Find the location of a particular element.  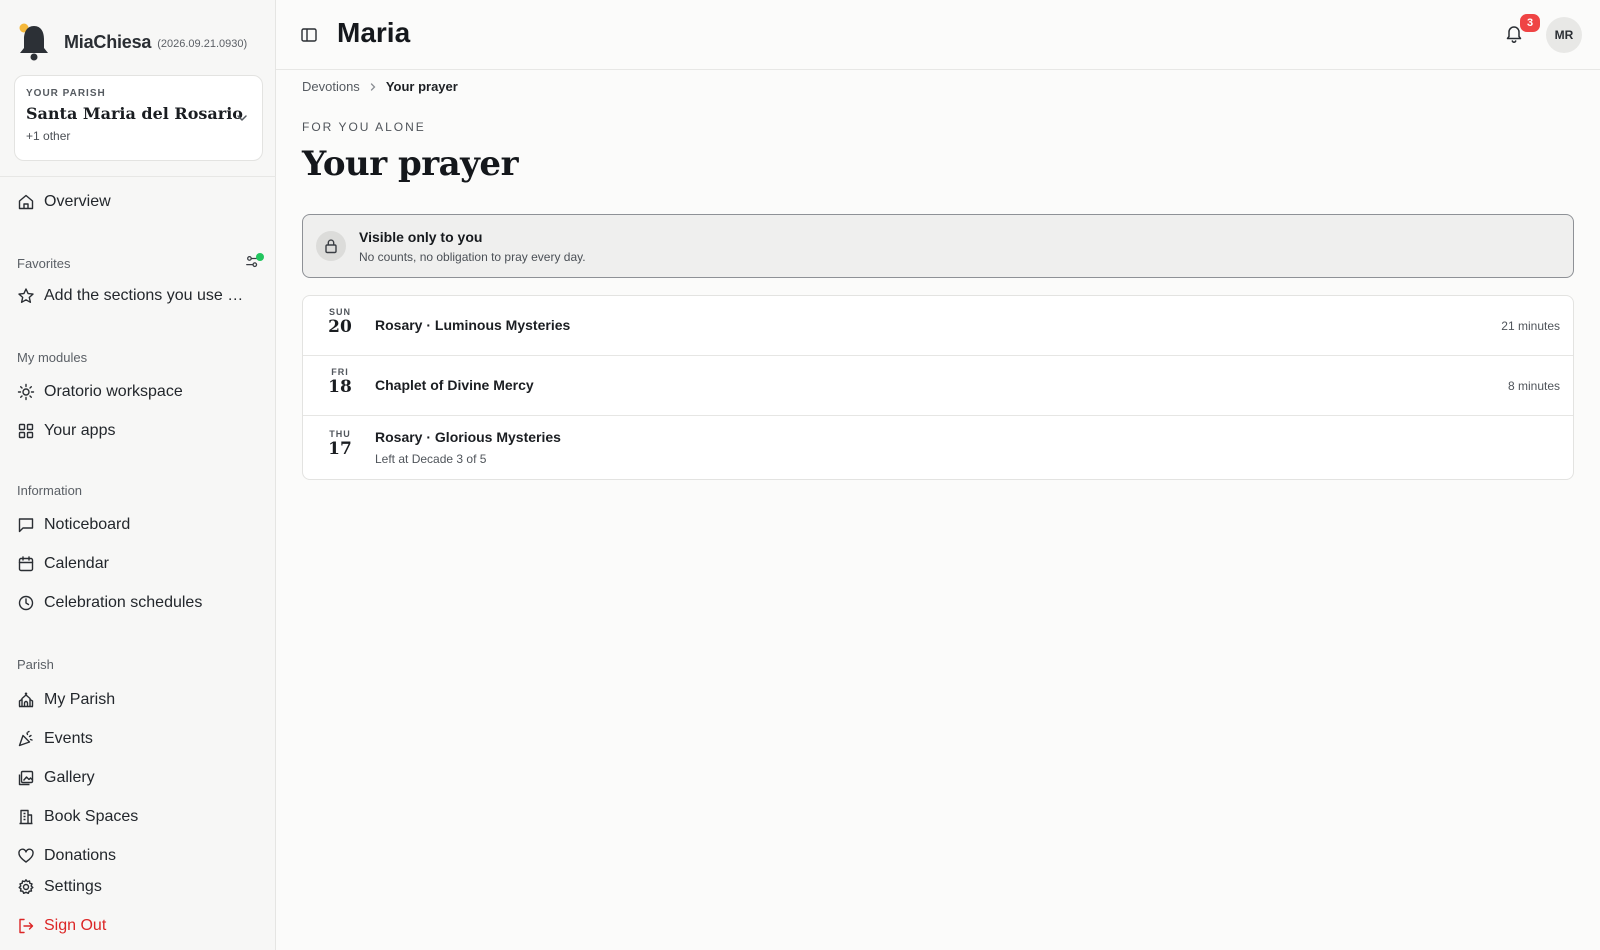

sidebar-item-settings: Settings is located at coordinates (59, 887).